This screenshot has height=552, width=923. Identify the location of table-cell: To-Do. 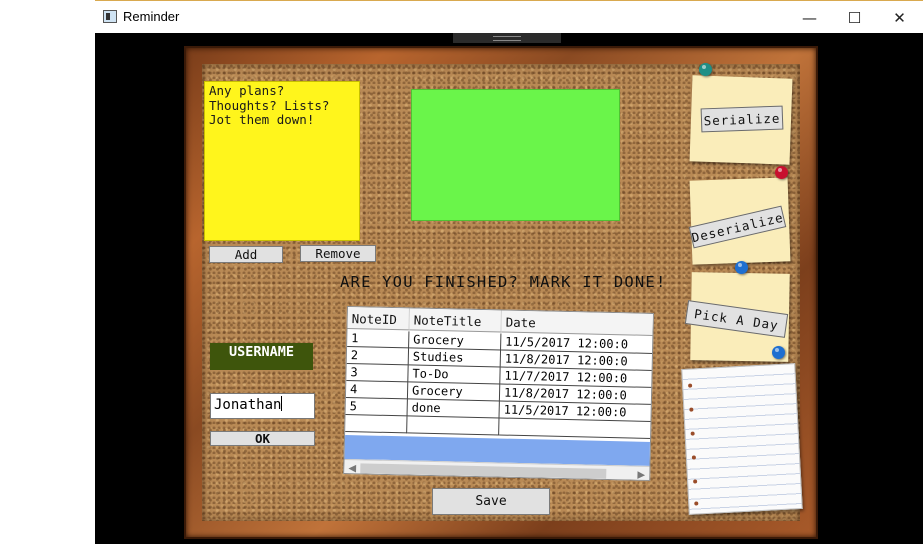
(454, 375).